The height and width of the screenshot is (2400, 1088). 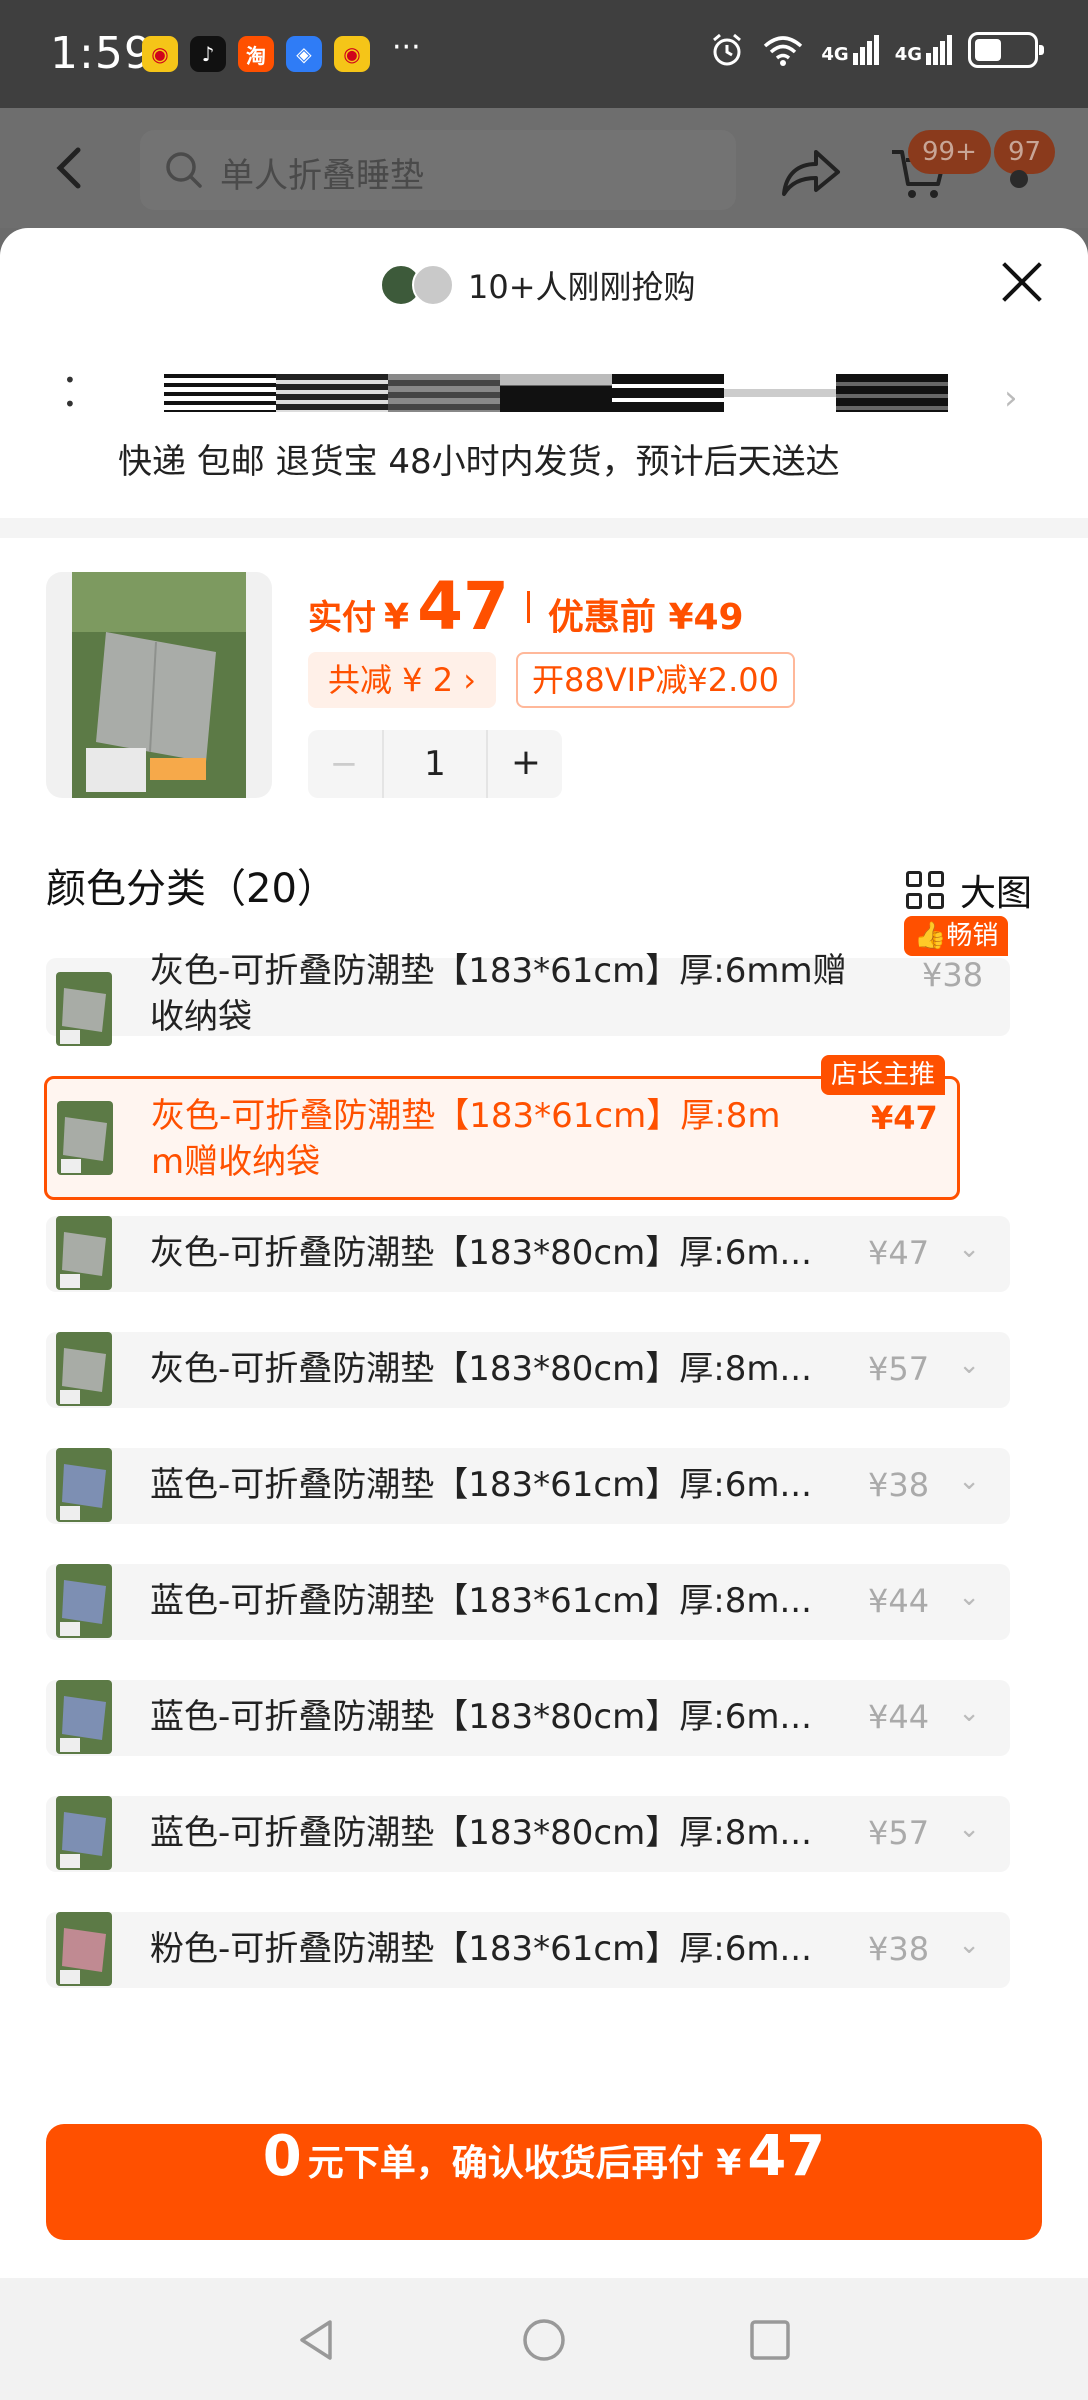 I want to click on variant-item: 灰色-可折叠防潮垫【183*61cm】厚:6mm赠 收纳袋 ¥38 👍畅销, so click(x=528, y=981).